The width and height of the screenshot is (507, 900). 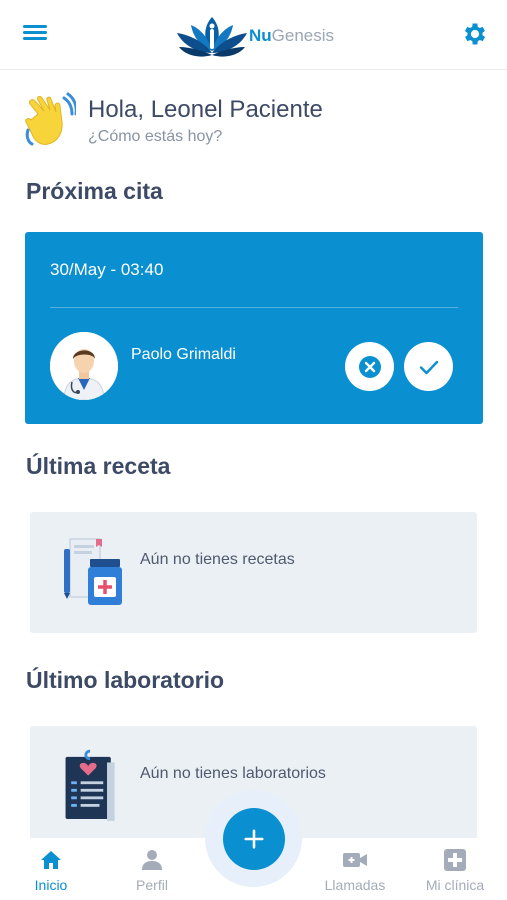 I want to click on add-button, so click(x=254, y=839).